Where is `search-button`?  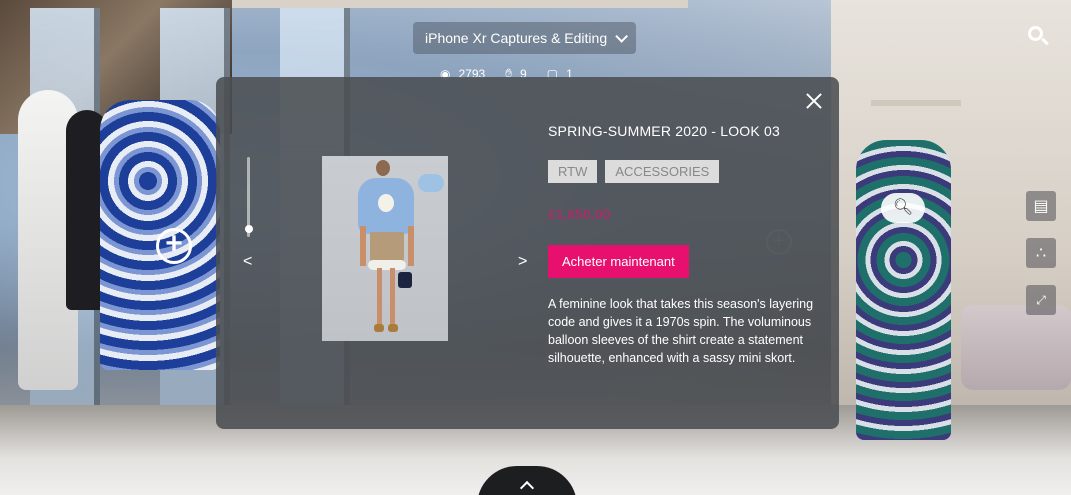 search-button is located at coordinates (1039, 37).